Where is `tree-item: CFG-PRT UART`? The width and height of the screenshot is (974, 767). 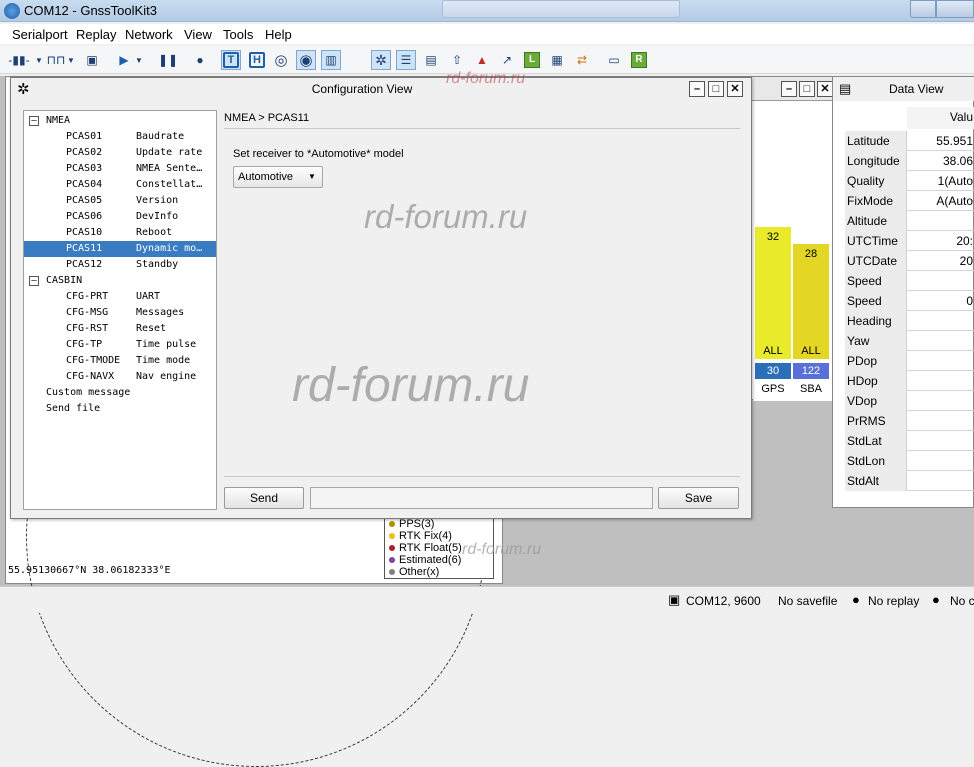 tree-item: CFG-PRT UART is located at coordinates (120, 297).